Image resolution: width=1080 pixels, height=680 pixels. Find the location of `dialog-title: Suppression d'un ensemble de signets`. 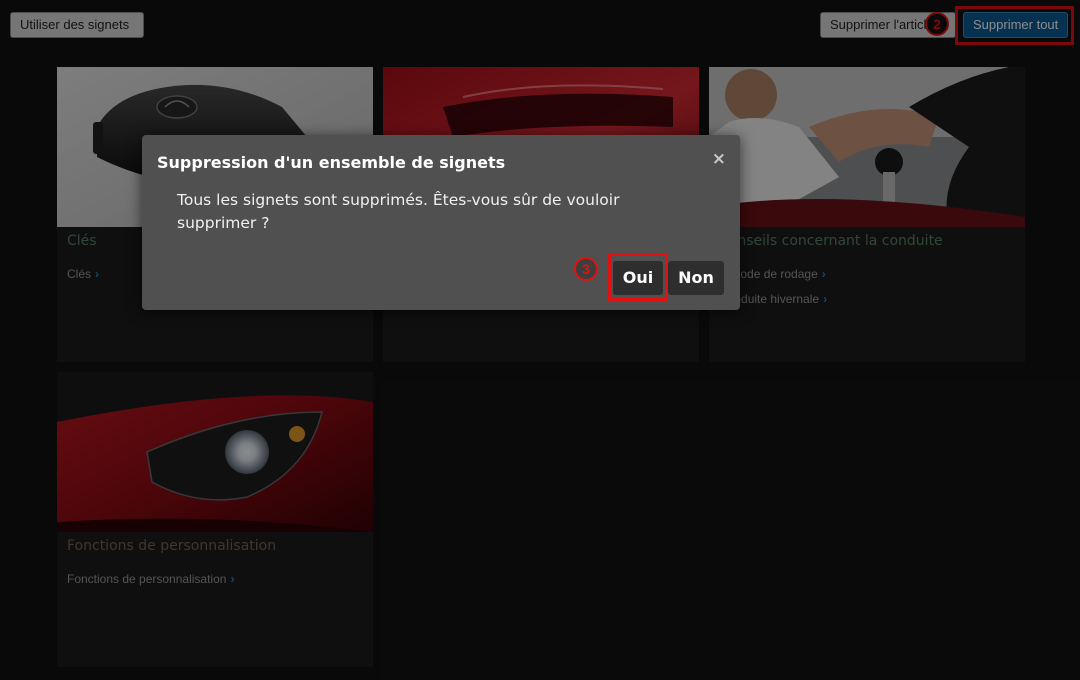

dialog-title: Suppression d'un ensemble de signets is located at coordinates (331, 162).